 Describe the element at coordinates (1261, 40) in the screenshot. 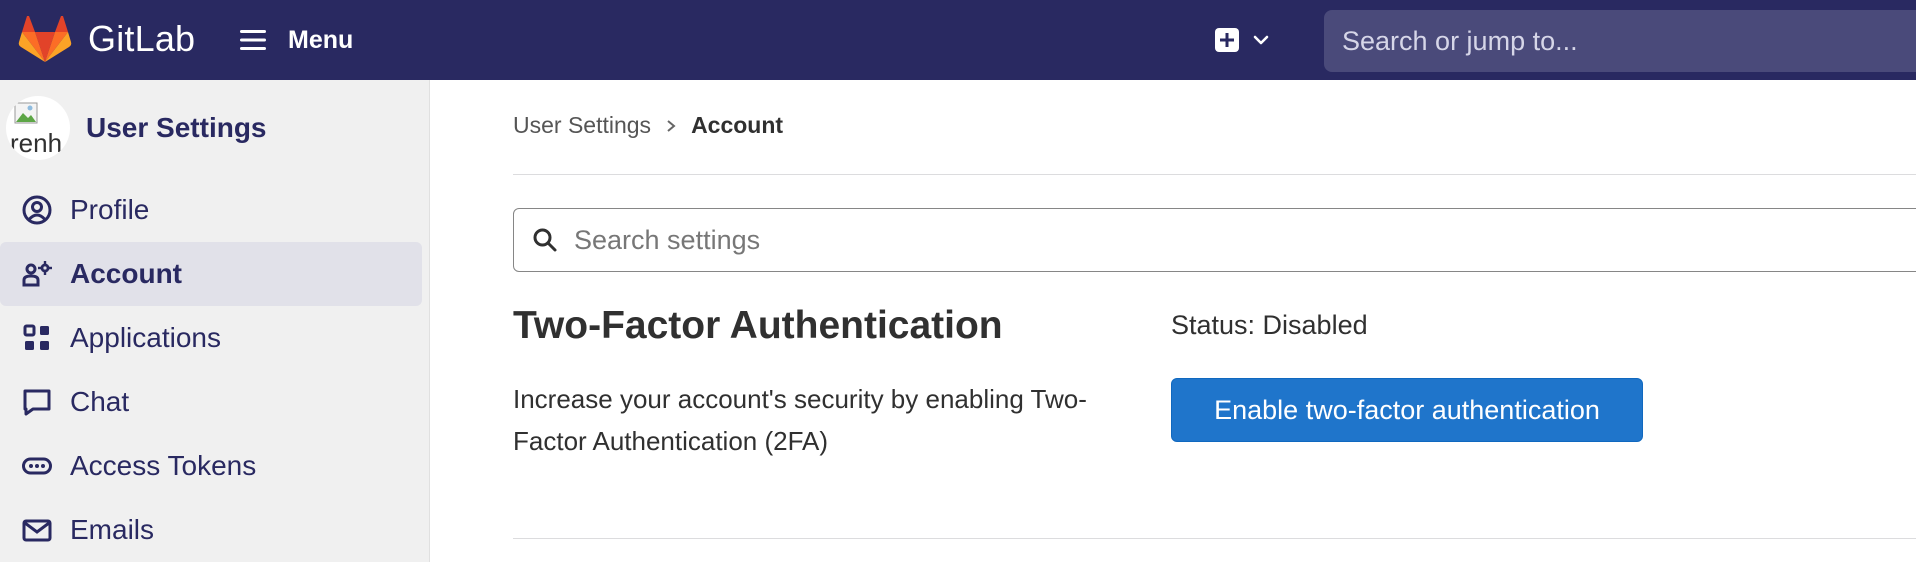

I see `chevron-down-icon` at that location.